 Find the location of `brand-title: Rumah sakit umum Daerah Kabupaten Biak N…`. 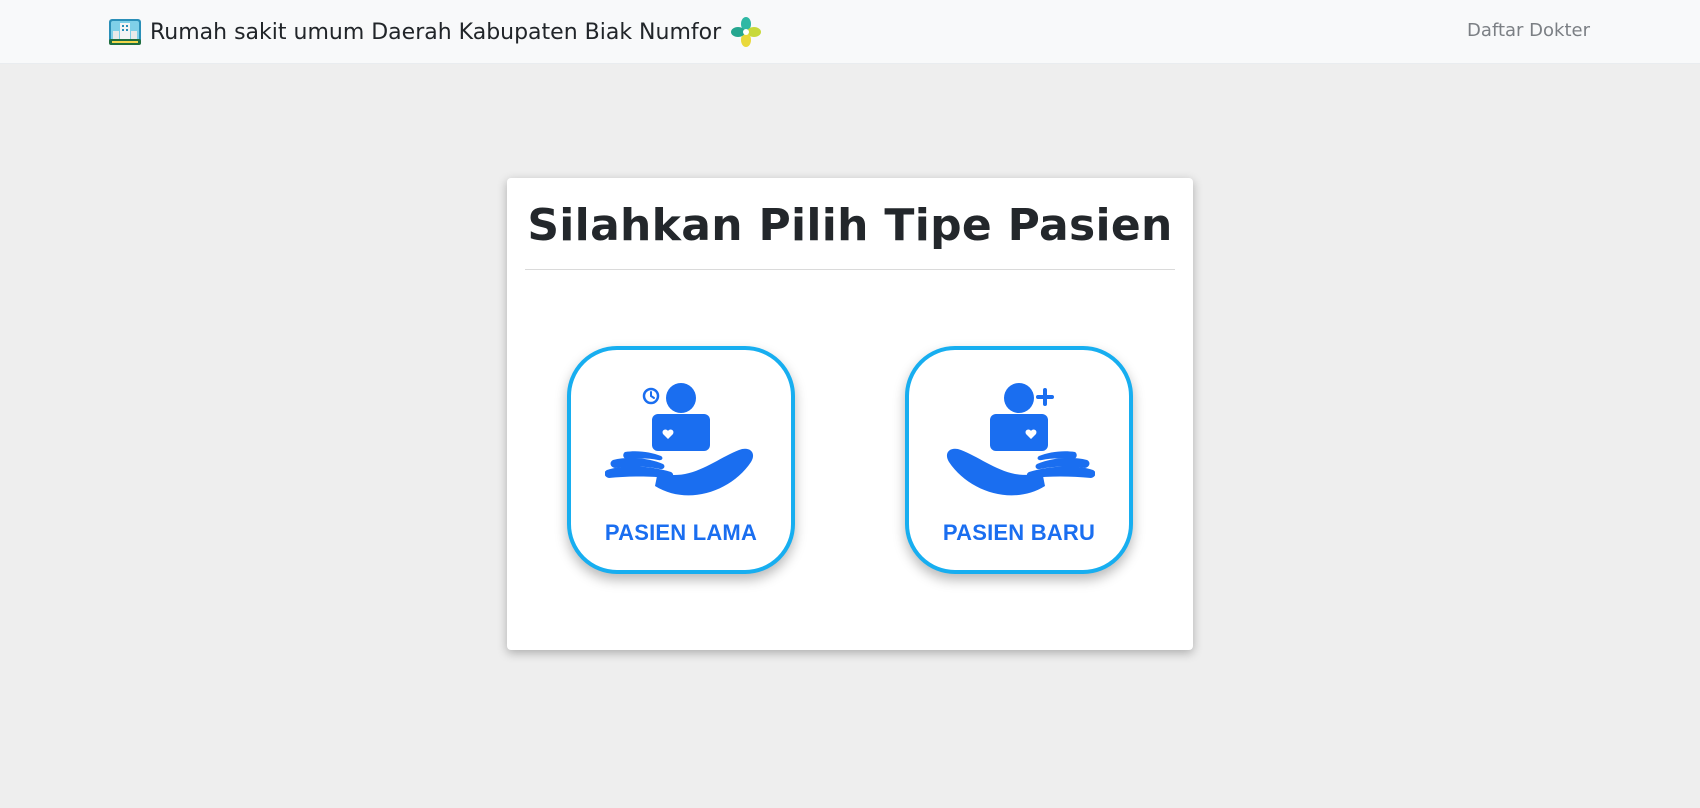

brand-title: Rumah sakit umum Daerah Kabupaten Biak N… is located at coordinates (436, 32).